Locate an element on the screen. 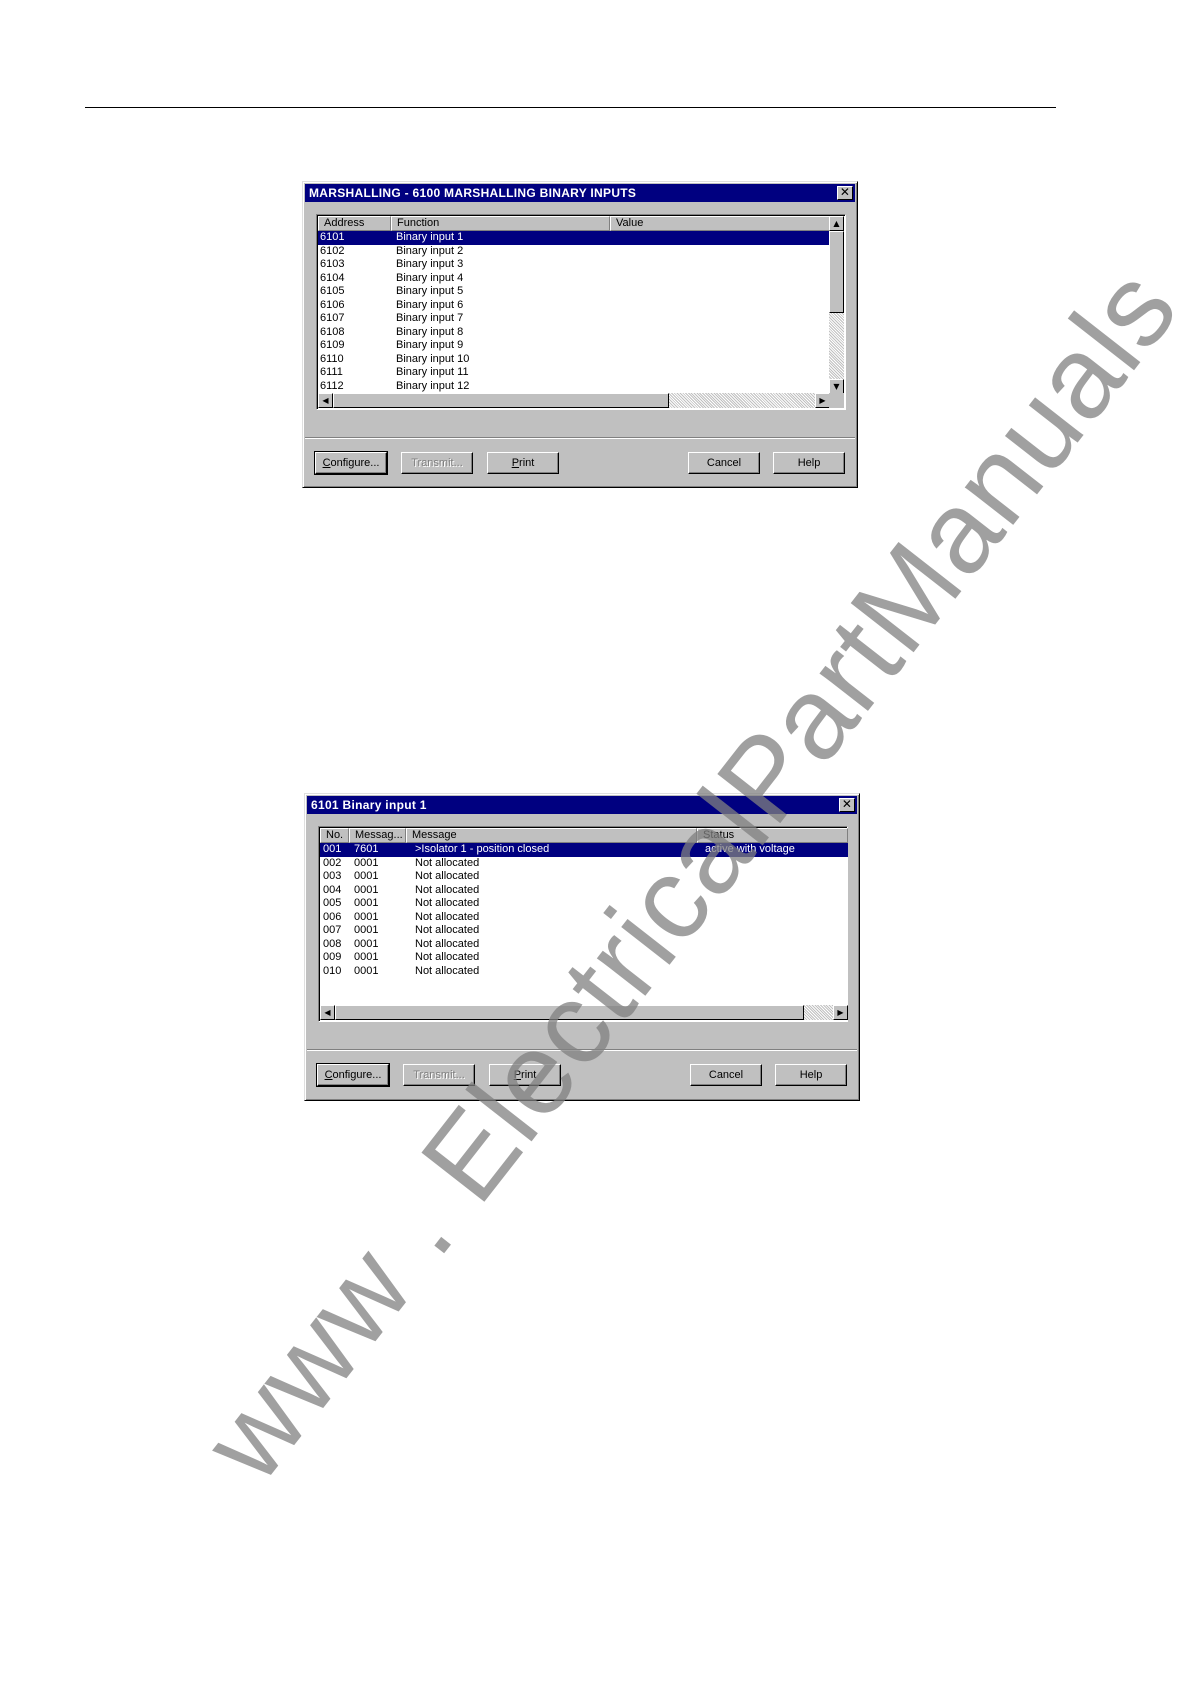 The height and width of the screenshot is (1684, 1190). list-item: 005 0001 Not allocated is located at coordinates (584, 904).